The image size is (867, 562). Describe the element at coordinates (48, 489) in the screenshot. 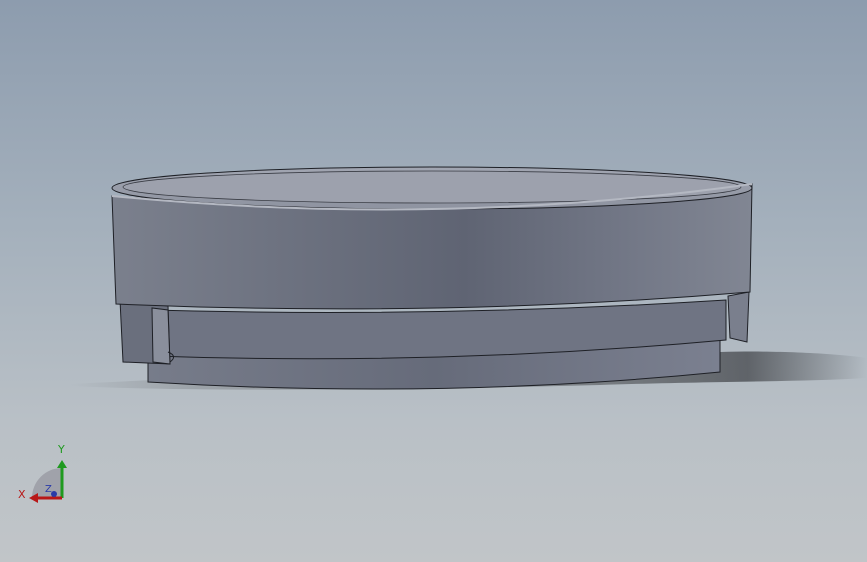

I see `z-axis-label: Z` at that location.